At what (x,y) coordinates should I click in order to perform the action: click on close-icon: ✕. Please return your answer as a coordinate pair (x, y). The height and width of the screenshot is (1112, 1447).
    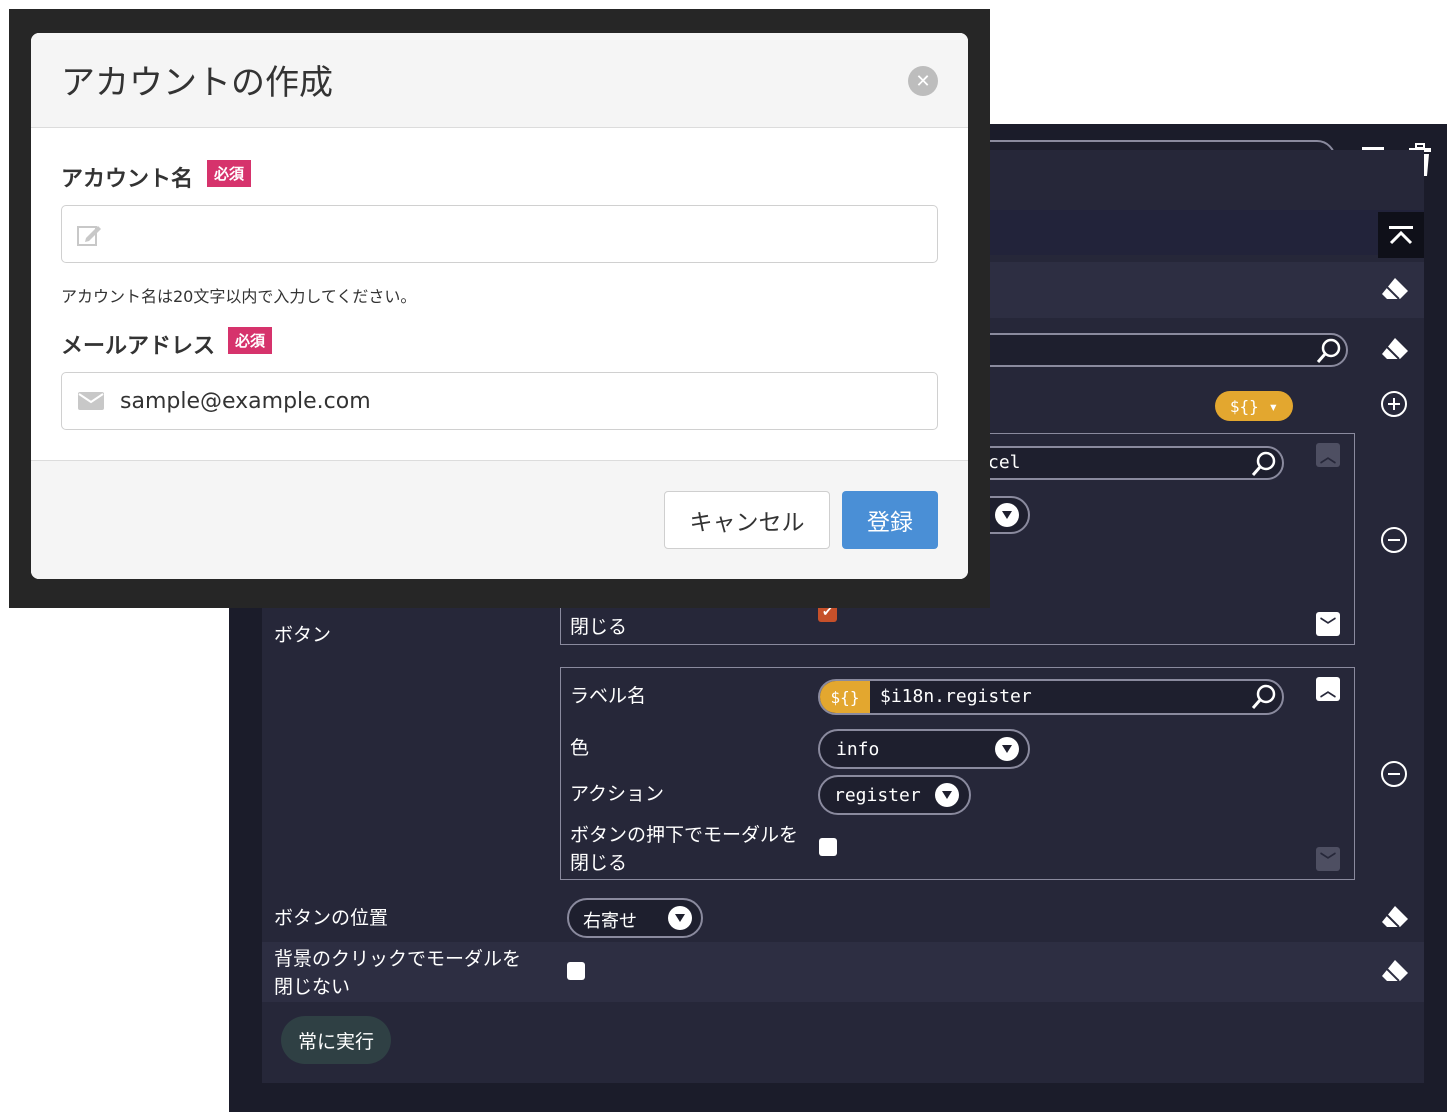
    Looking at the image, I should click on (923, 81).